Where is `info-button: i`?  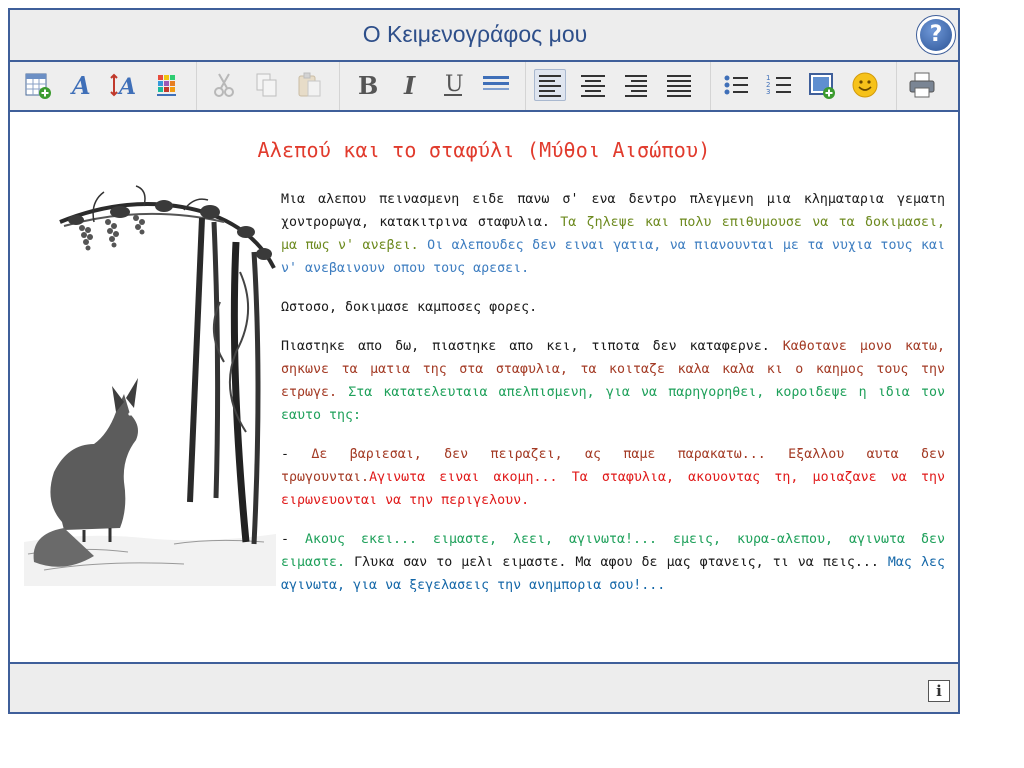
info-button: i is located at coordinates (939, 691).